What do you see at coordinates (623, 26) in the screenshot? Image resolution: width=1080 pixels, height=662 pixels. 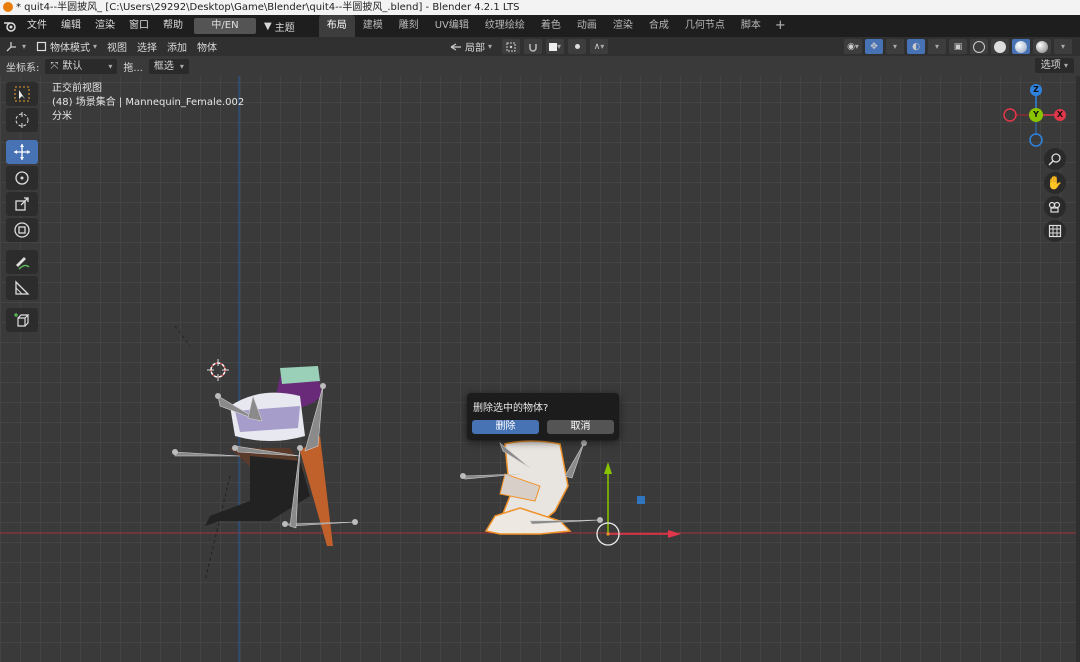 I see `tab-rendering: 渲染` at bounding box center [623, 26].